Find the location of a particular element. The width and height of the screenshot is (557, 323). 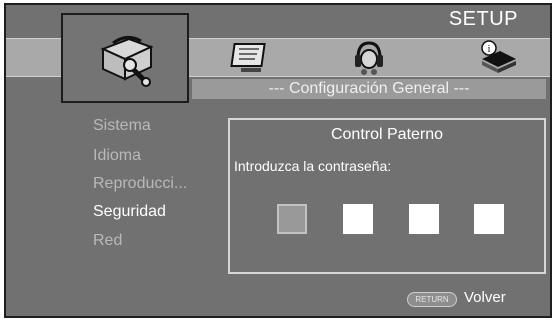

section-header: --- Configuración General --- is located at coordinates (369, 89).